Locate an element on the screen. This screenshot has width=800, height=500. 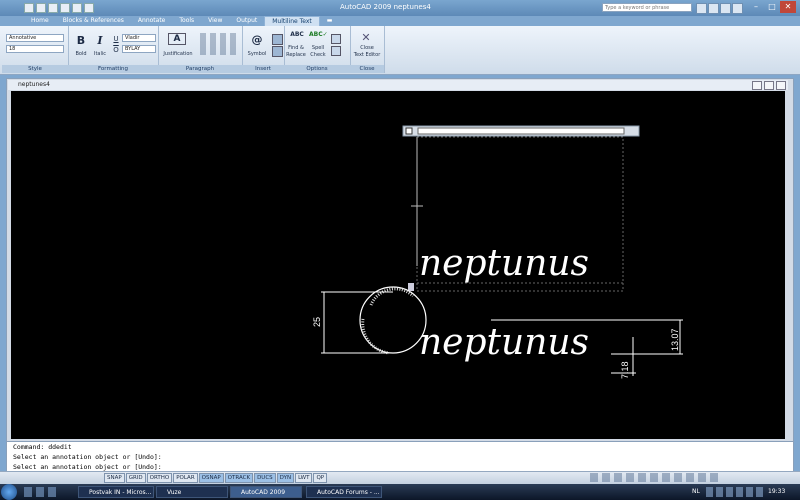
style-panel-title: Style is located at coordinates (35, 69).